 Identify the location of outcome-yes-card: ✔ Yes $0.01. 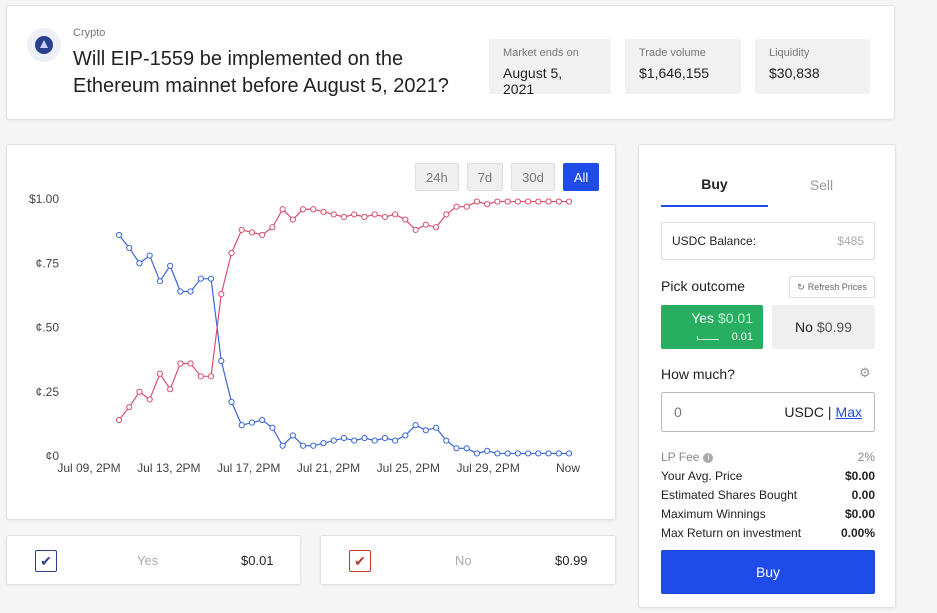
(153, 560).